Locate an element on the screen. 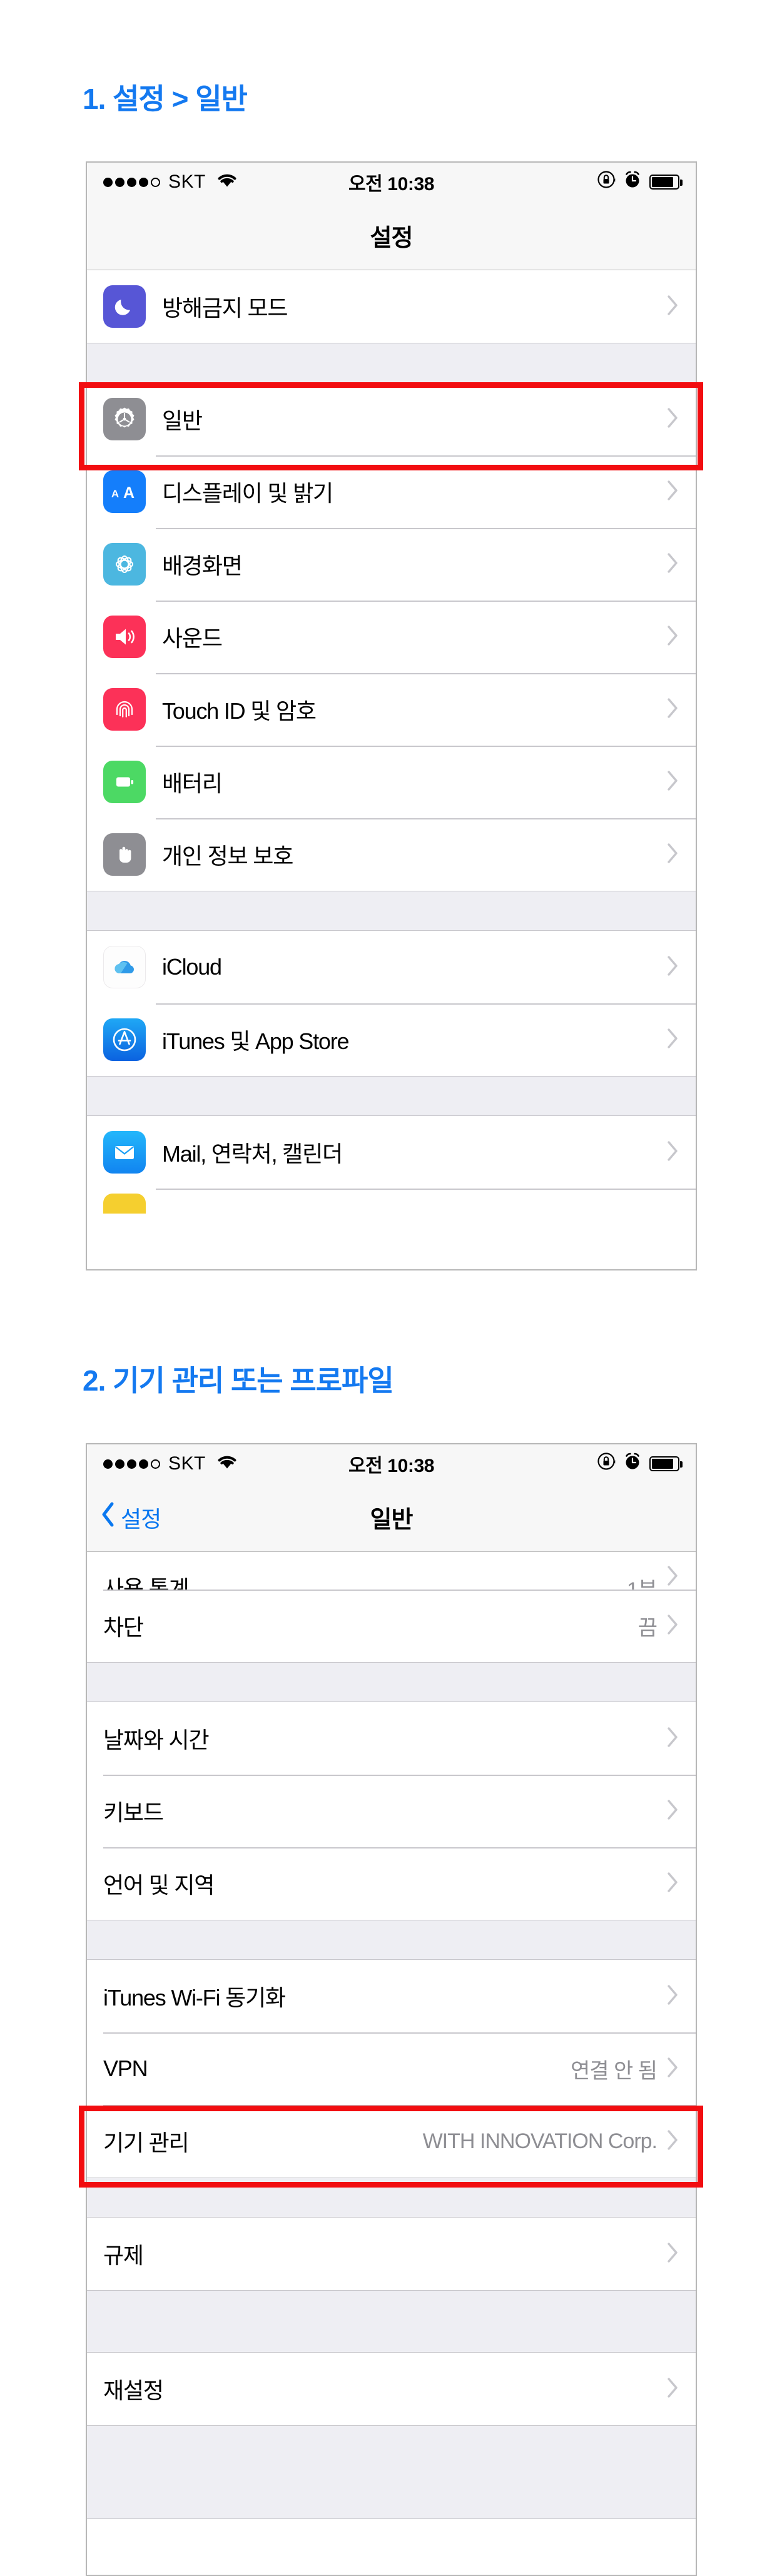 The image size is (777, 2576). list-item-general: 일반 is located at coordinates (391, 419).